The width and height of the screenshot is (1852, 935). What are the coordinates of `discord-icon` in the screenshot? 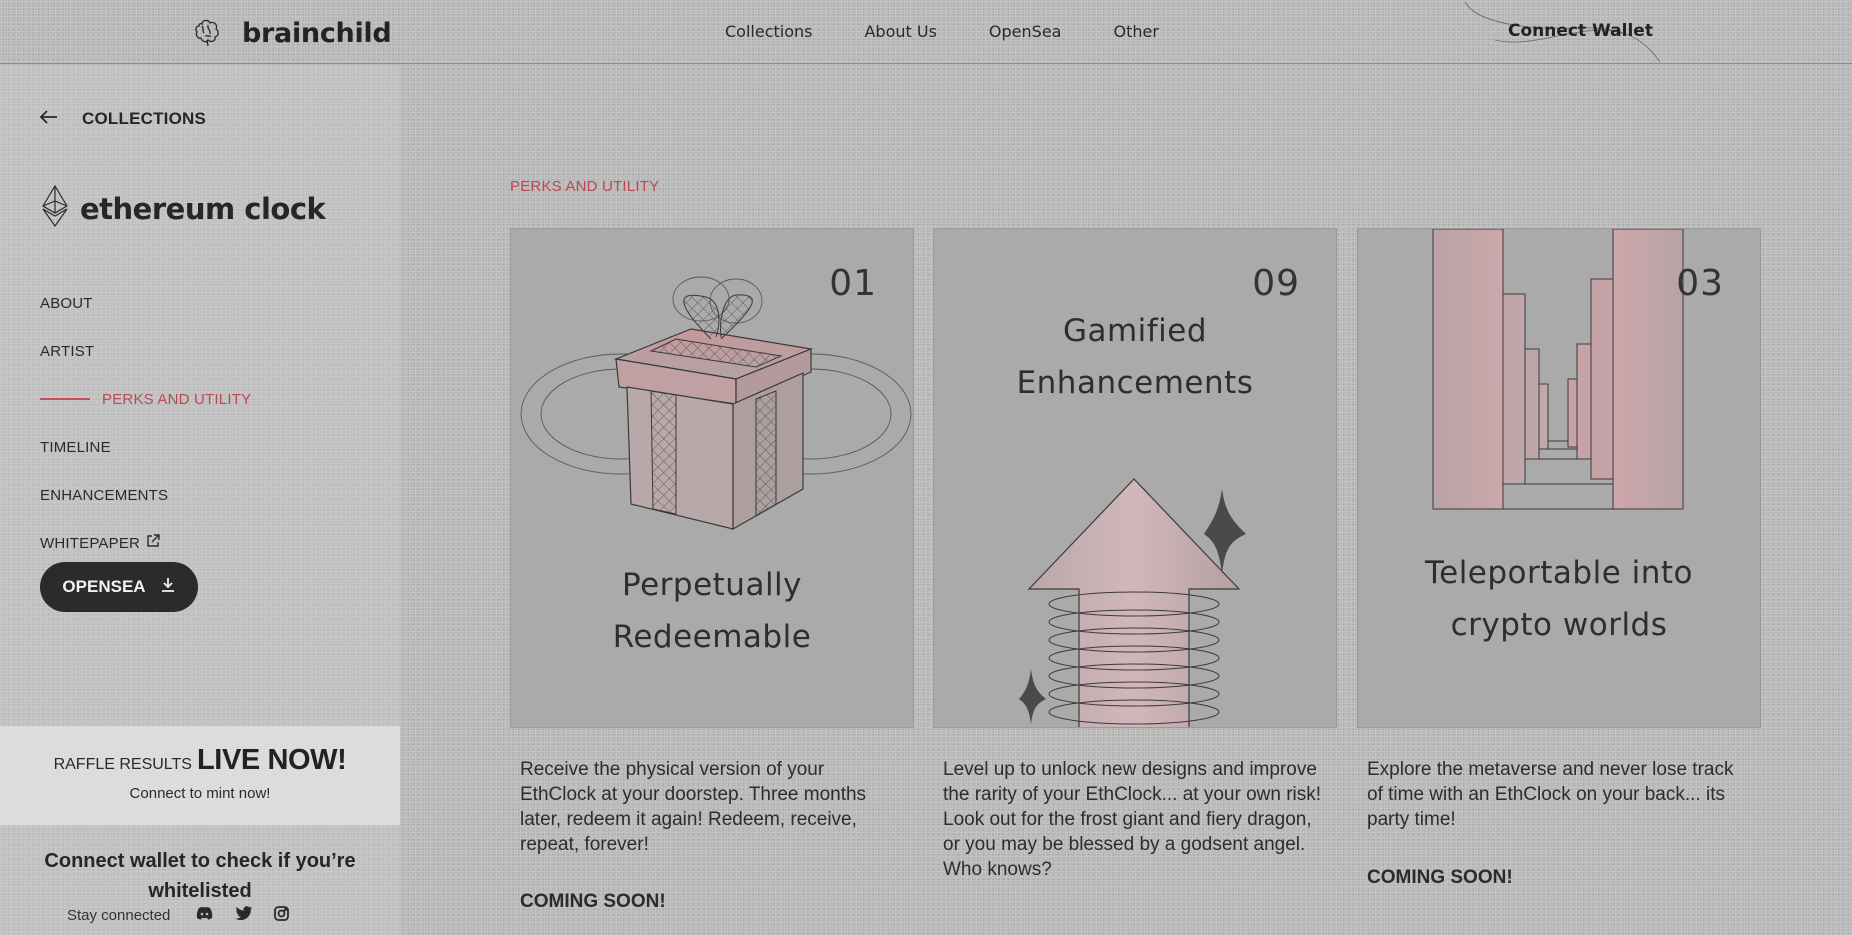 It's located at (204, 915).